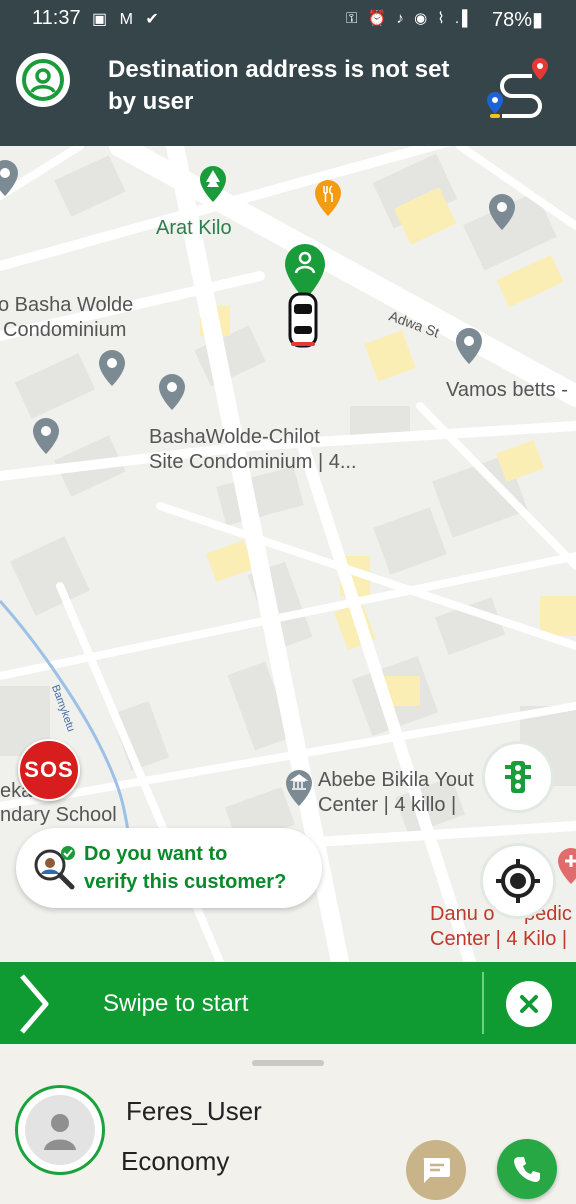  Describe the element at coordinates (185, 882) in the screenshot. I see `verify-line-2: verify this customer?` at that location.